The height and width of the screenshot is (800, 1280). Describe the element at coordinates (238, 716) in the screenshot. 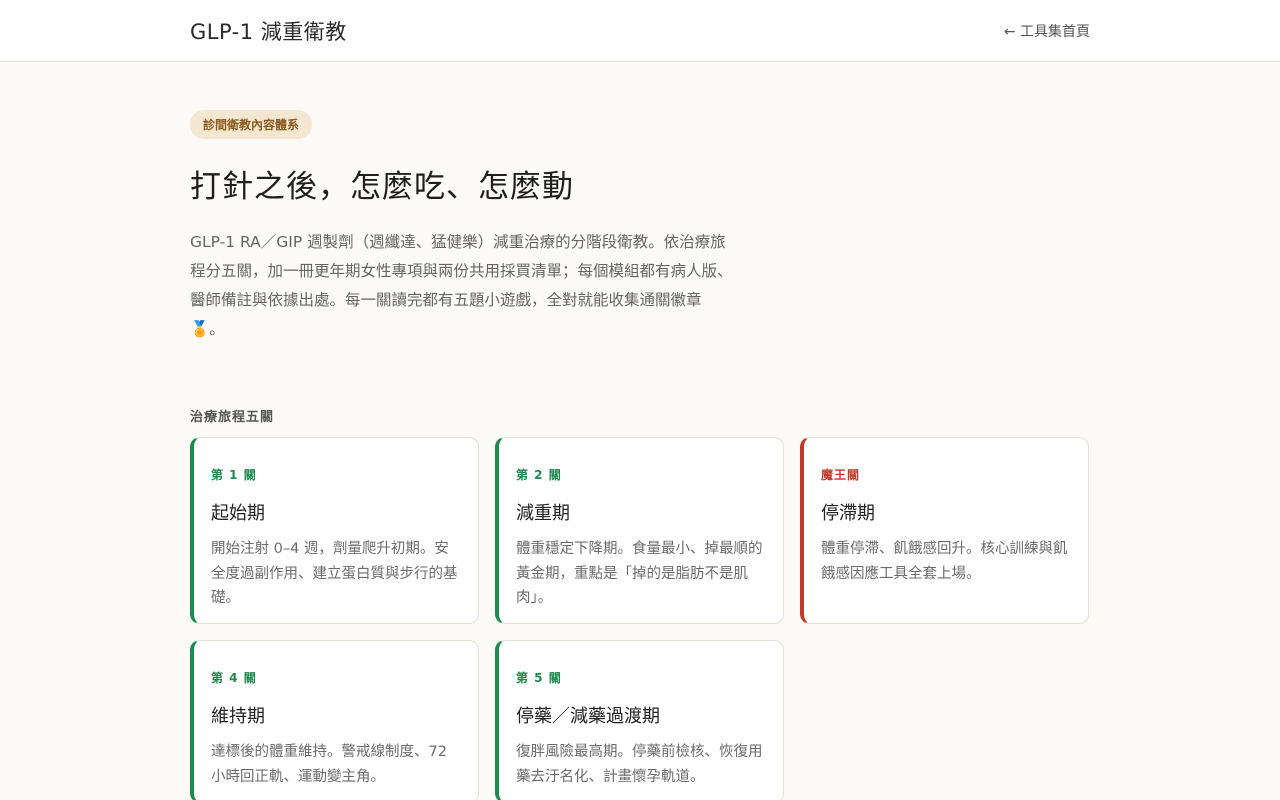

I see `stage-title: 維持期` at that location.